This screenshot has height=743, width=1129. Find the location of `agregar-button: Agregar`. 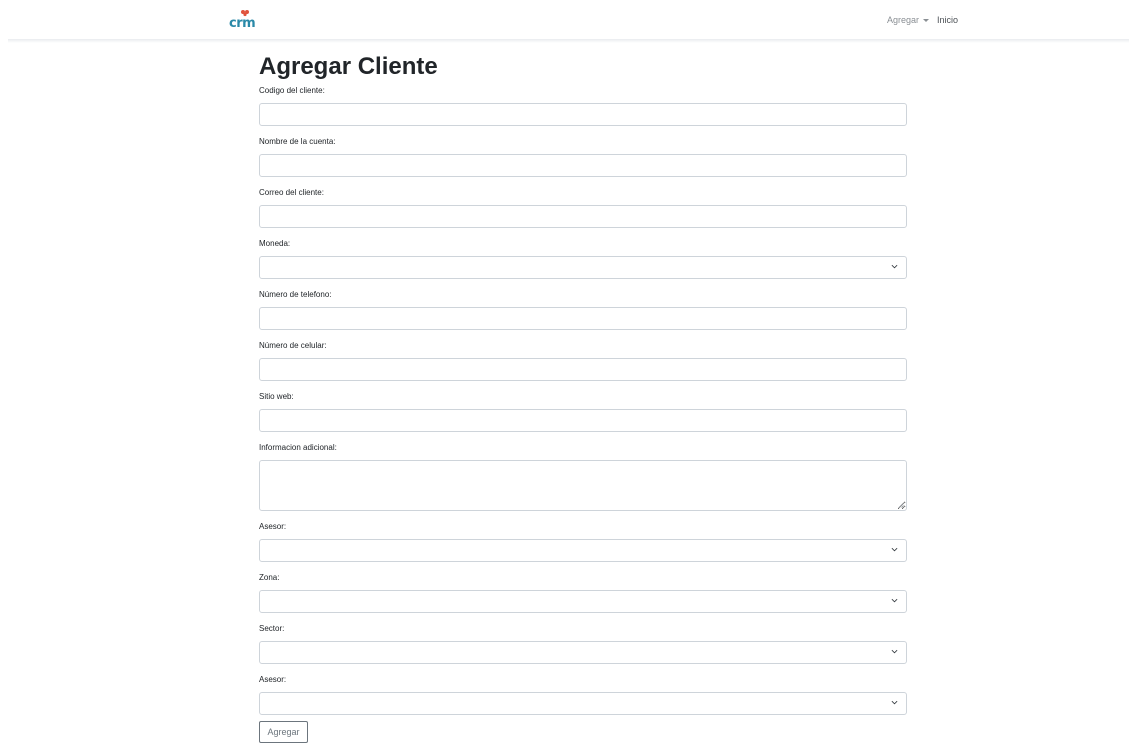

agregar-button: Agregar is located at coordinates (283, 732).